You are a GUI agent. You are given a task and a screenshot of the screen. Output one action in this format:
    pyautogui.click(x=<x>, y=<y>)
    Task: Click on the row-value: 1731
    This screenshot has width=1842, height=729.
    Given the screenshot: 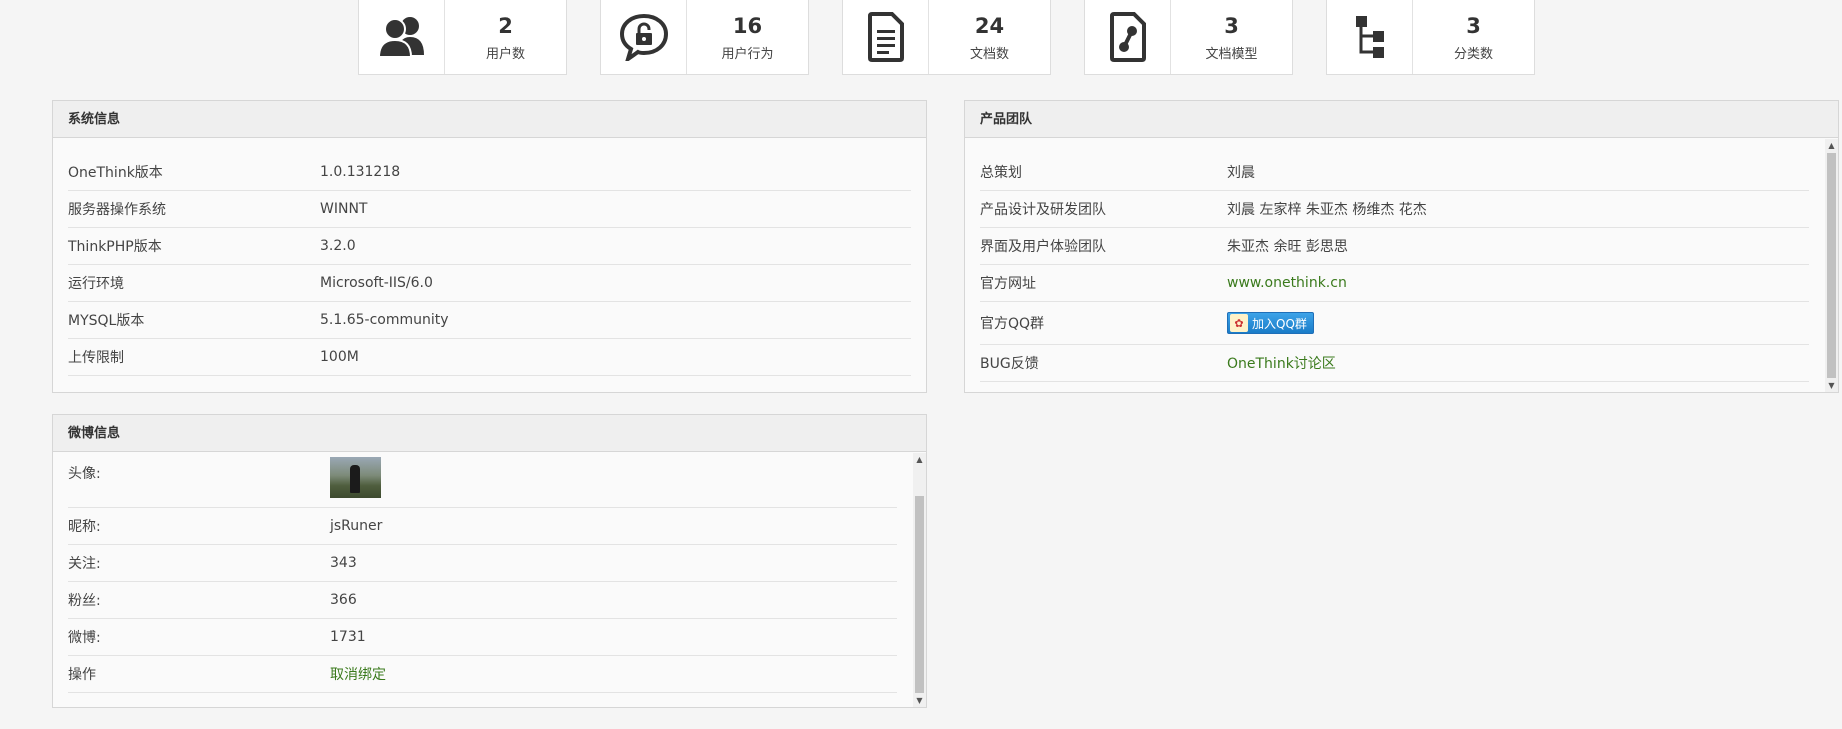 What is the action you would take?
    pyautogui.click(x=348, y=637)
    